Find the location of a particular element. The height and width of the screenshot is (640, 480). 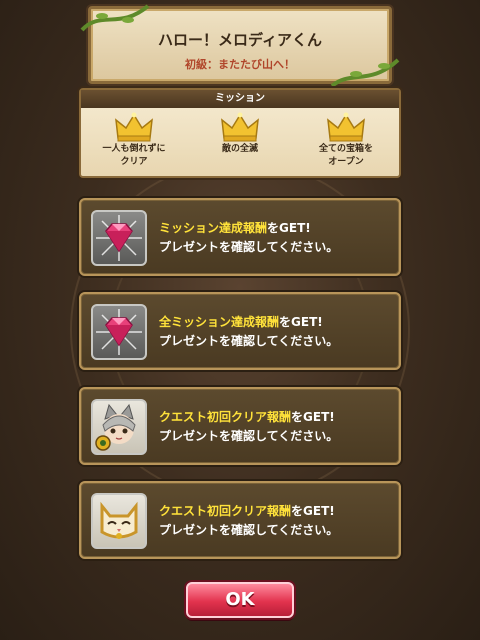

mission-header: ミッション is located at coordinates (240, 99).